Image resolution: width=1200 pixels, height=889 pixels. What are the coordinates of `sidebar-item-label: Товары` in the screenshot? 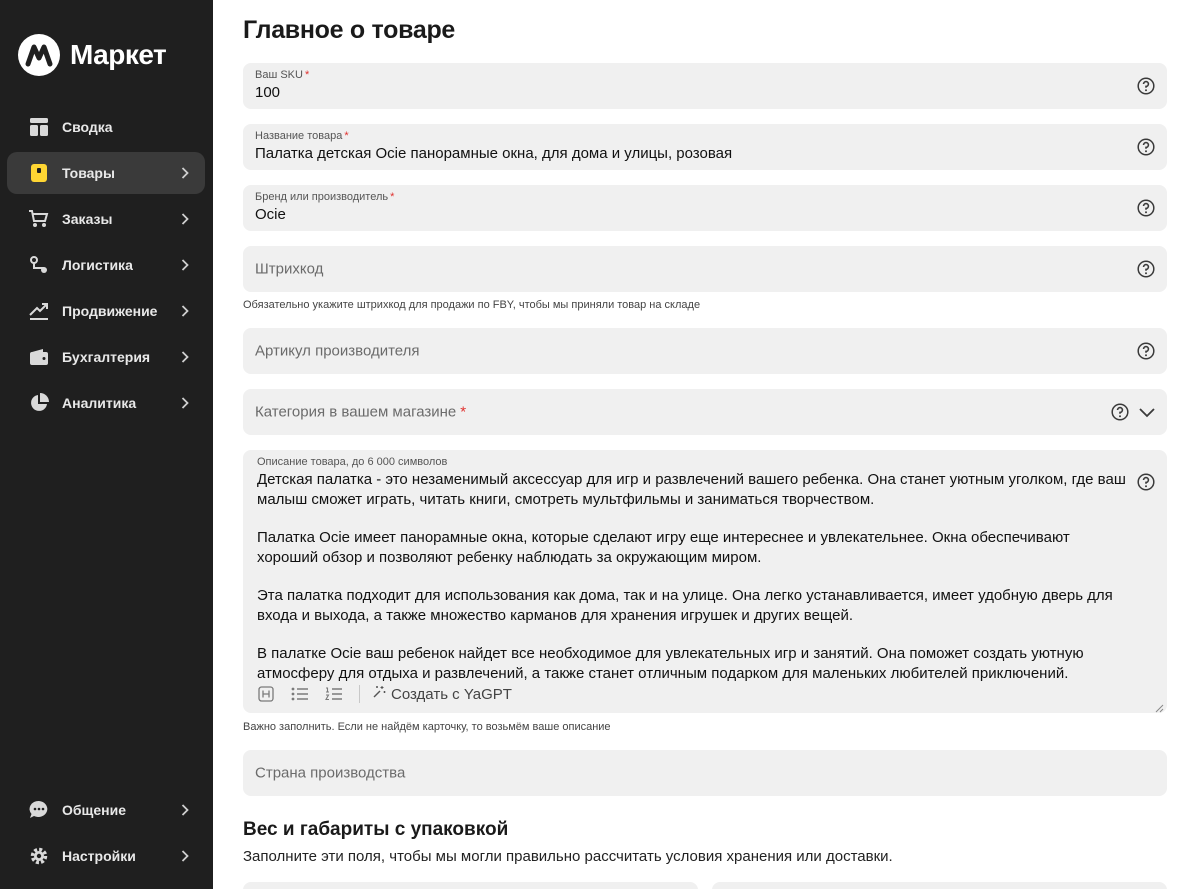 It's located at (88, 173).